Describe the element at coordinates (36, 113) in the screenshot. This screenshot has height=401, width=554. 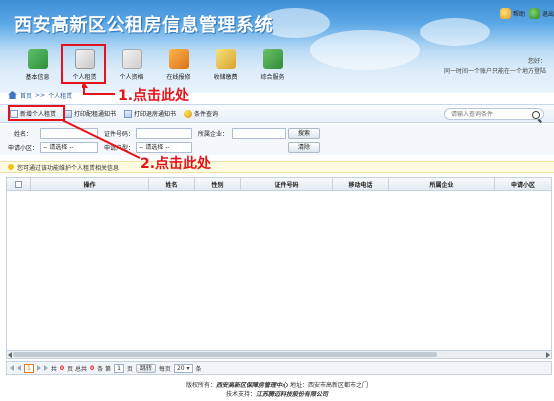
I see `highlight-box-add-button` at that location.